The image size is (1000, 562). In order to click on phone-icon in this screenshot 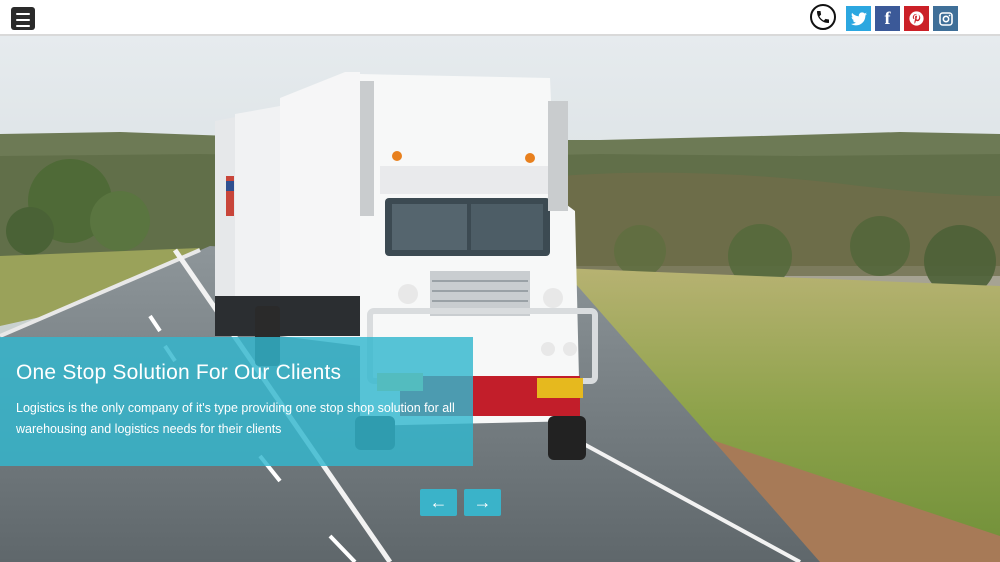, I will do `click(823, 17)`.